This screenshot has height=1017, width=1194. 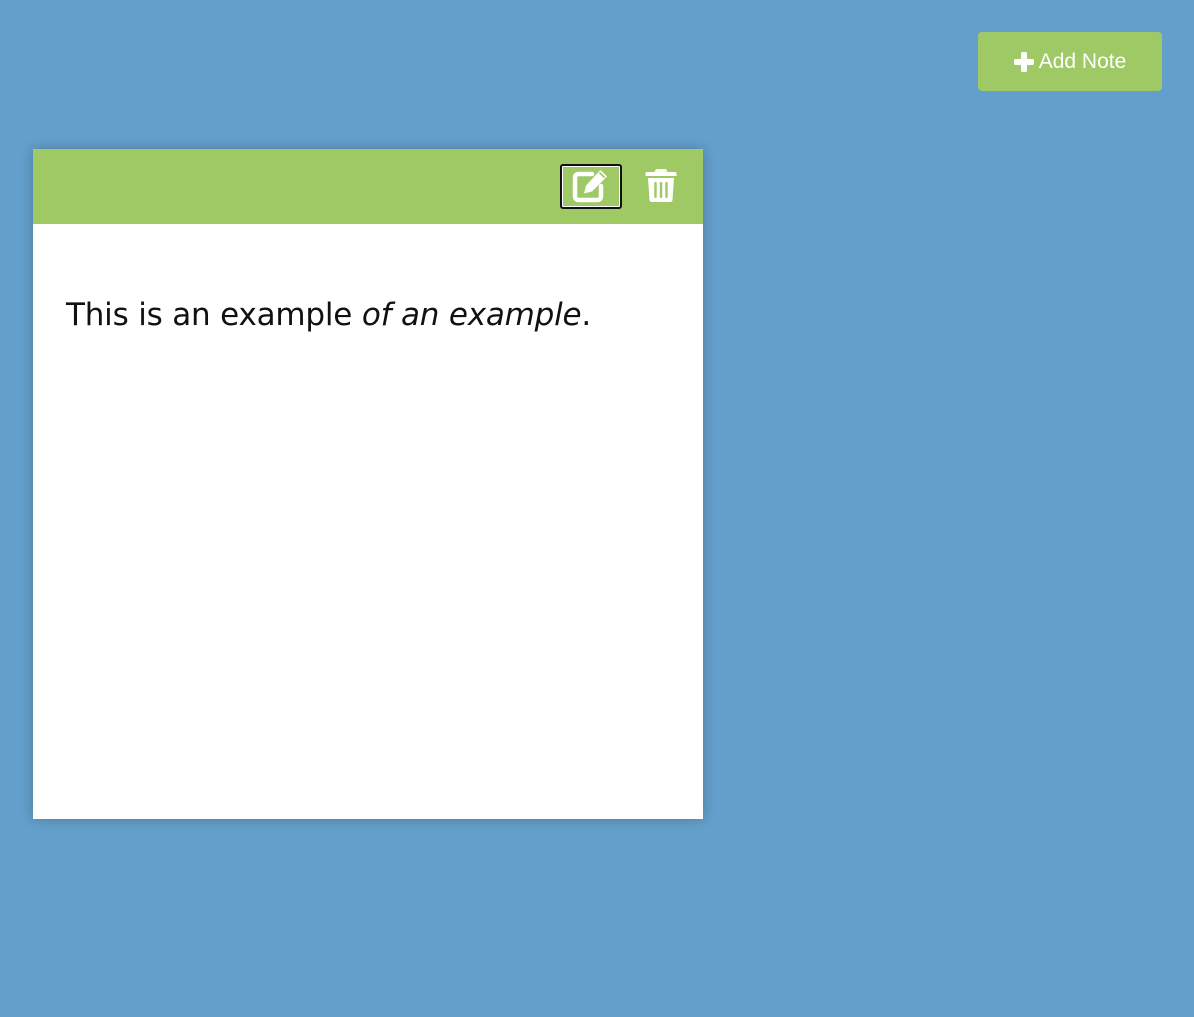 What do you see at coordinates (368, 279) in the screenshot?
I see `note-body: This is an example of an example.` at bounding box center [368, 279].